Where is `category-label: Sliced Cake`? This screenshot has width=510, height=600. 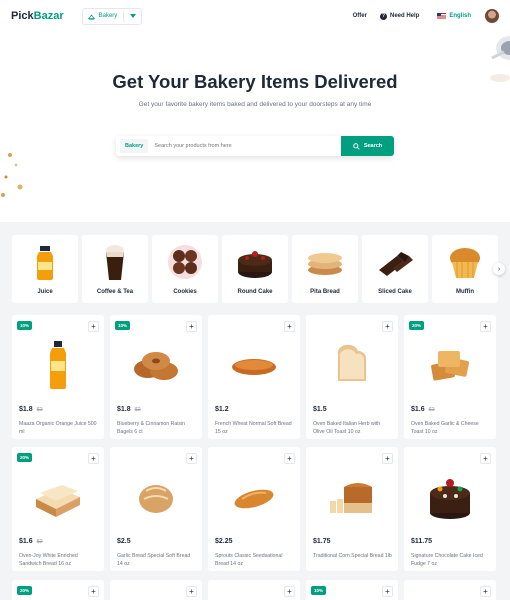
category-label: Sliced Cake is located at coordinates (395, 292).